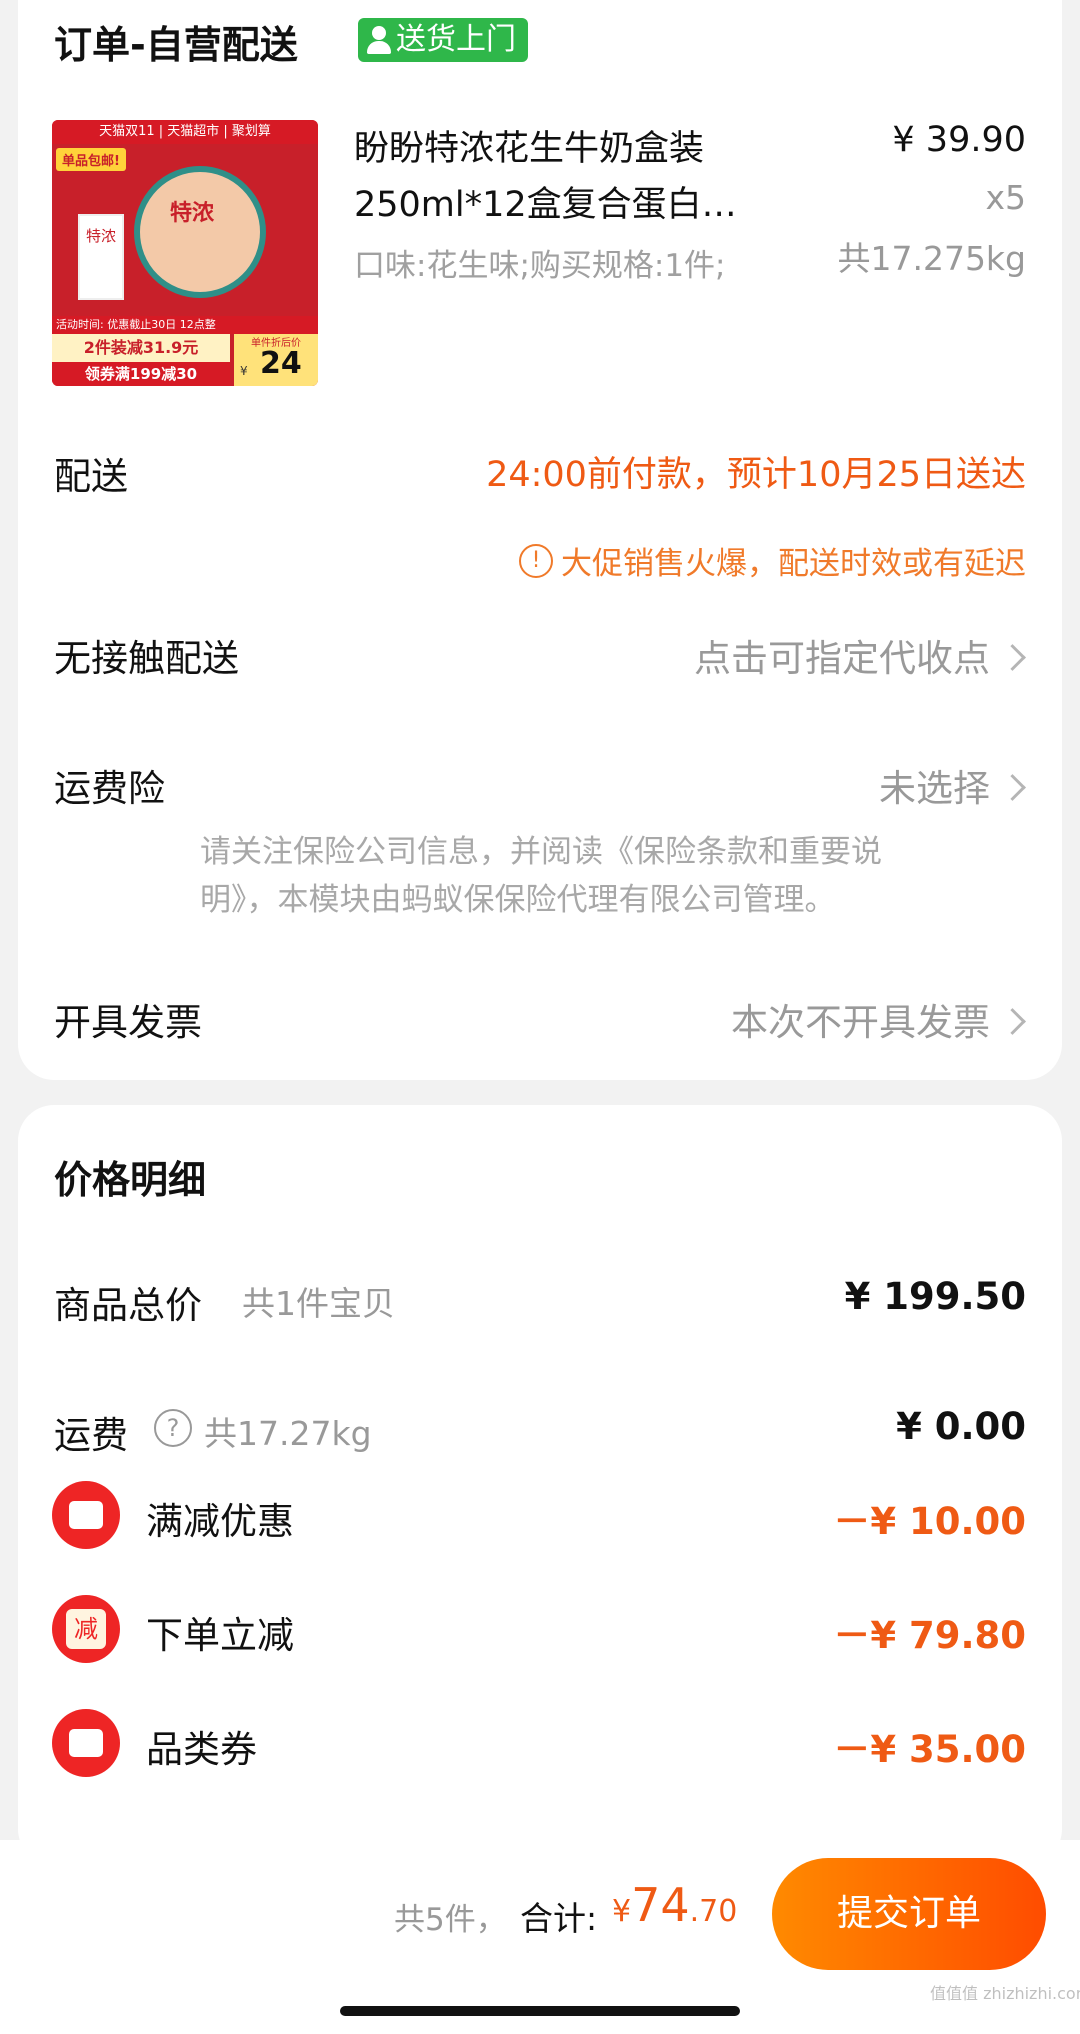 This screenshot has width=1080, height=2034. What do you see at coordinates (288, 1433) in the screenshot?
I see `shipping-sub: 共17.27kg` at bounding box center [288, 1433].